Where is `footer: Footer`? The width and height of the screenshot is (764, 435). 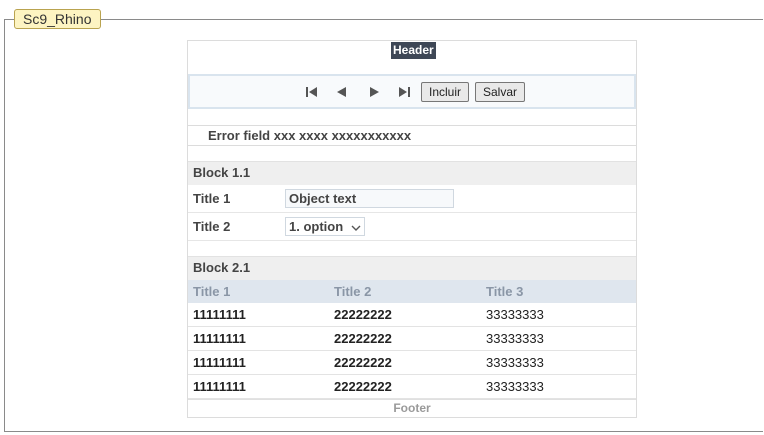
footer: Footer is located at coordinates (412, 408).